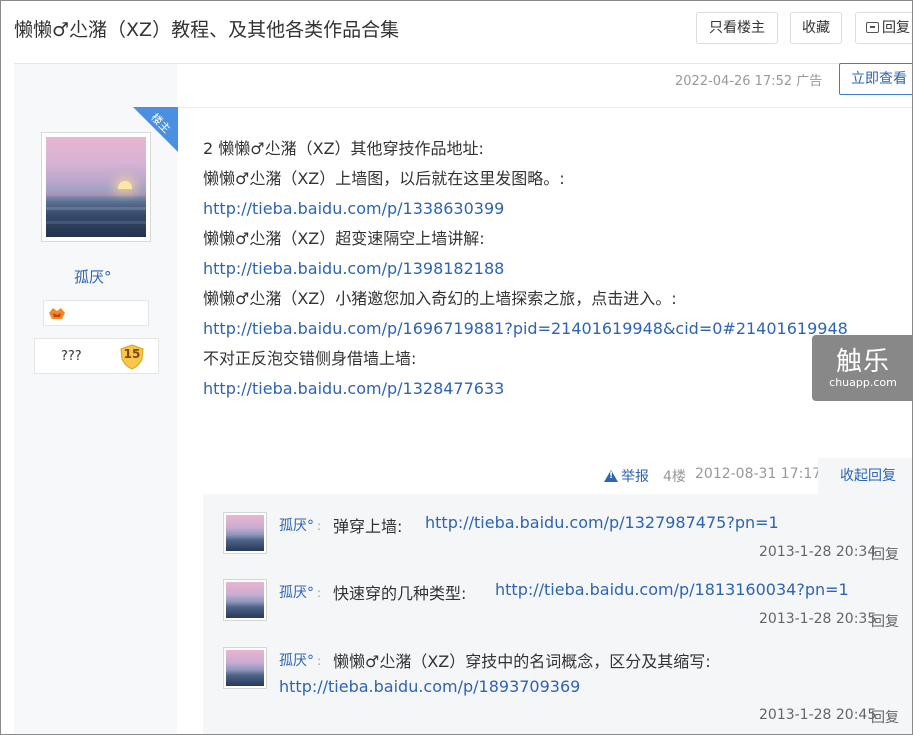 The height and width of the screenshot is (735, 913). I want to click on post-line: http://tieba.baidu.com/p/1398182188, so click(523, 269).